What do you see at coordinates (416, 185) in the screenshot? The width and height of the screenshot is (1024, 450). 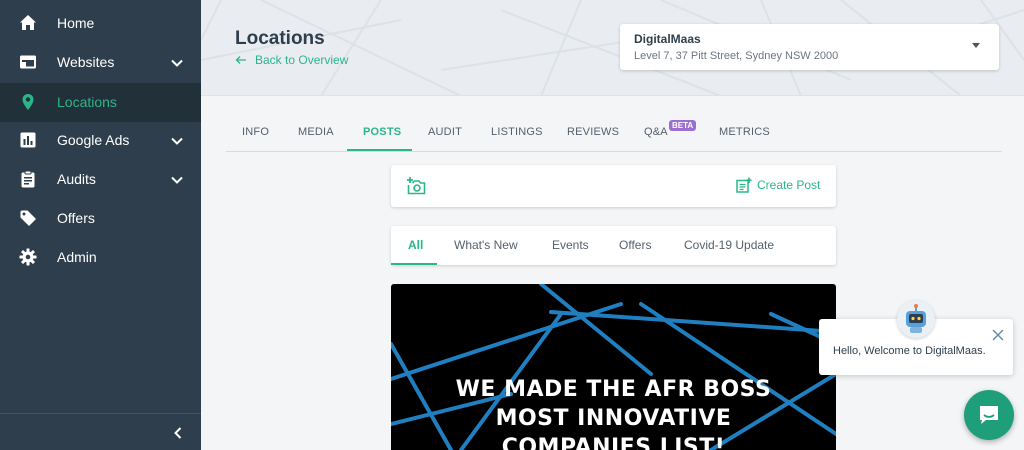 I see `add-photo-icon` at bounding box center [416, 185].